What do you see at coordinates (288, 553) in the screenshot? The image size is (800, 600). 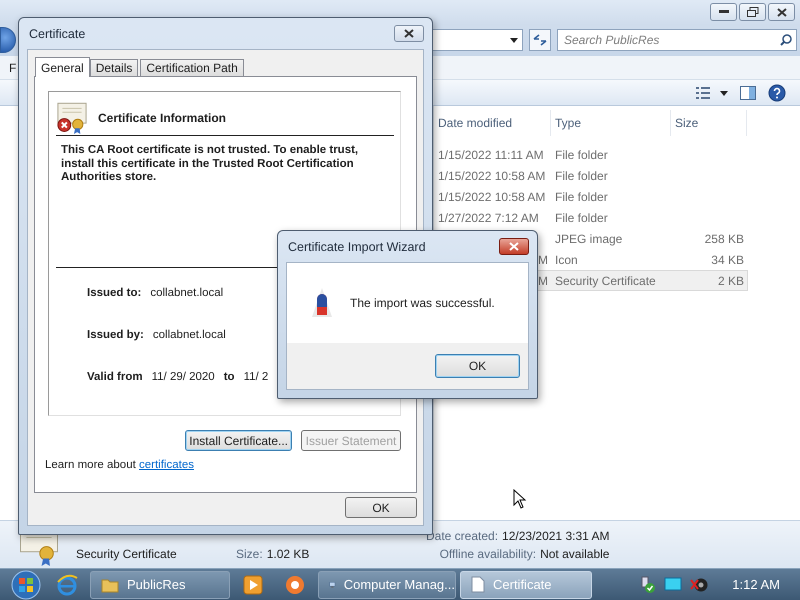 I see `detail-value: 1.02 KB` at bounding box center [288, 553].